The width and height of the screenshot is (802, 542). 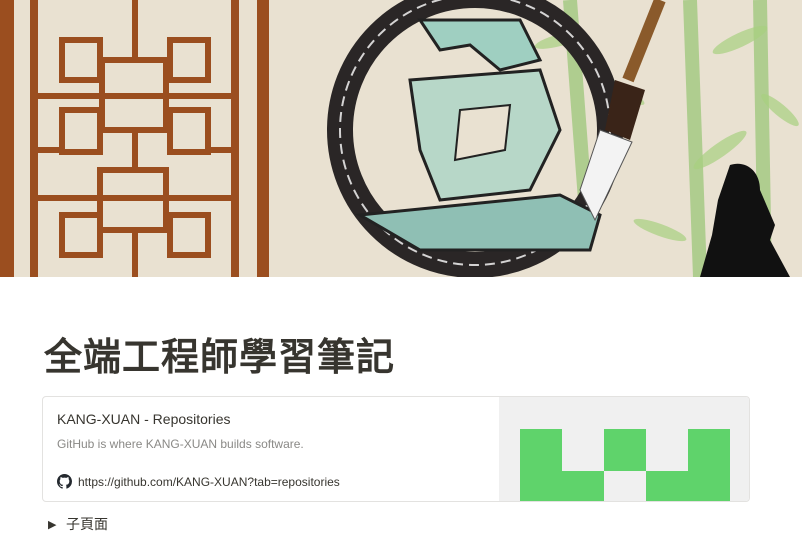 What do you see at coordinates (87, 524) in the screenshot?
I see `toggle-label: 子頁面` at bounding box center [87, 524].